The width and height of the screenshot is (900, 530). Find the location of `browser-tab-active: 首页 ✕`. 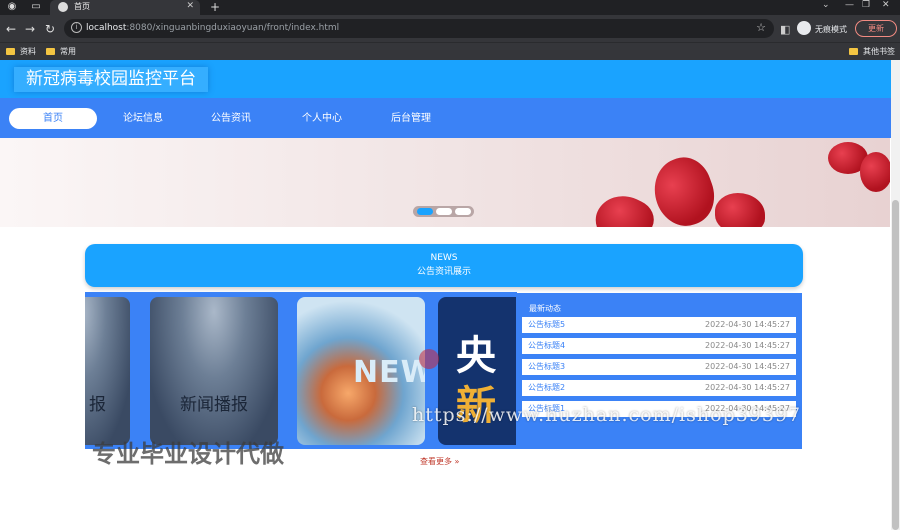

browser-tab-active: 首页 ✕ is located at coordinates (125, 7).